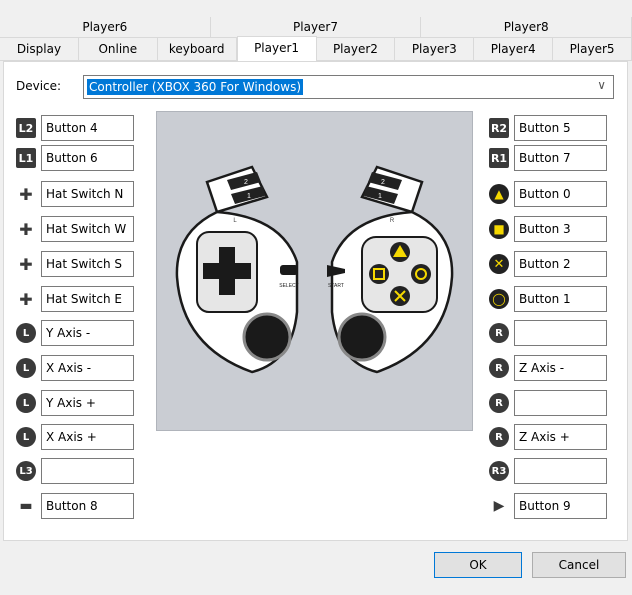 The height and width of the screenshot is (595, 632). Describe the element at coordinates (383, 182) in the screenshot. I see `r2-label: 2` at that location.